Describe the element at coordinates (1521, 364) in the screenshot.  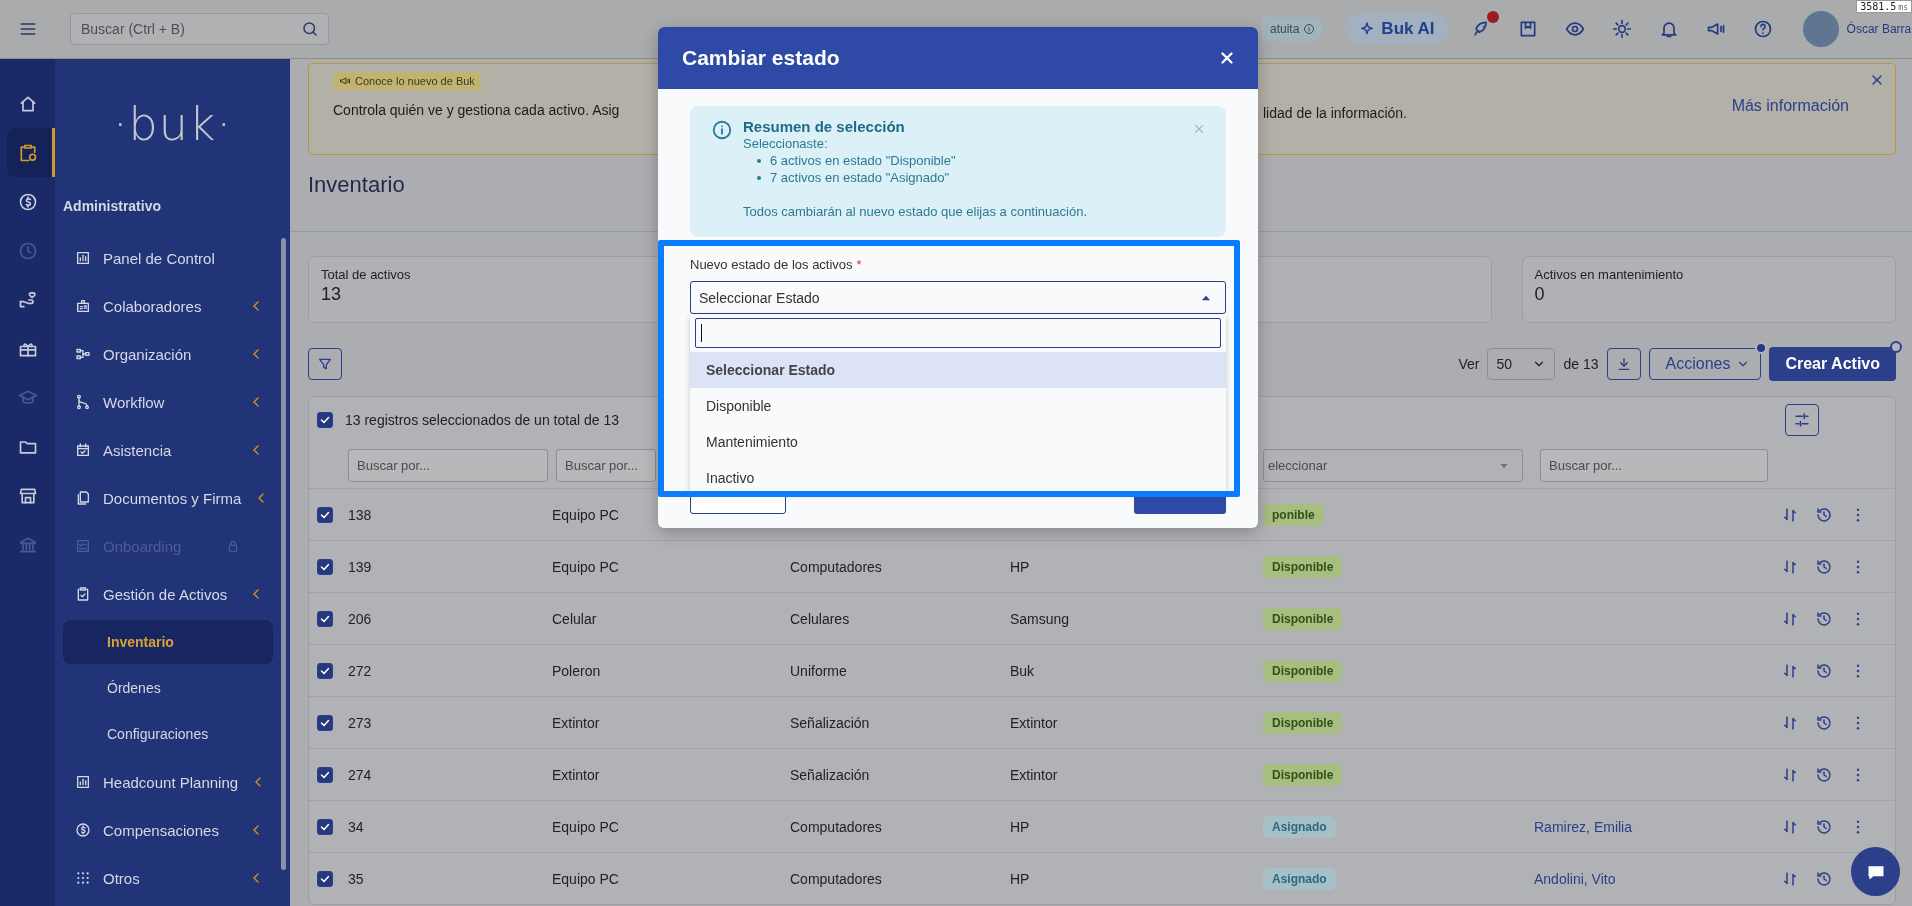
I see `page-size-select: 50` at that location.